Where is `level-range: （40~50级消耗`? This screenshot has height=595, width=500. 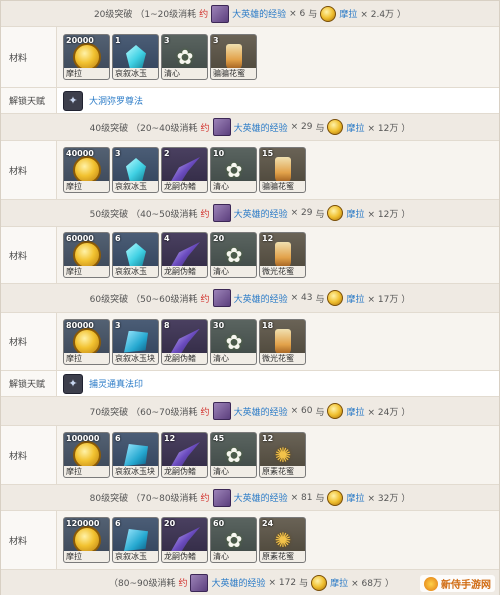 level-range: （40~50级消耗 is located at coordinates (164, 214).